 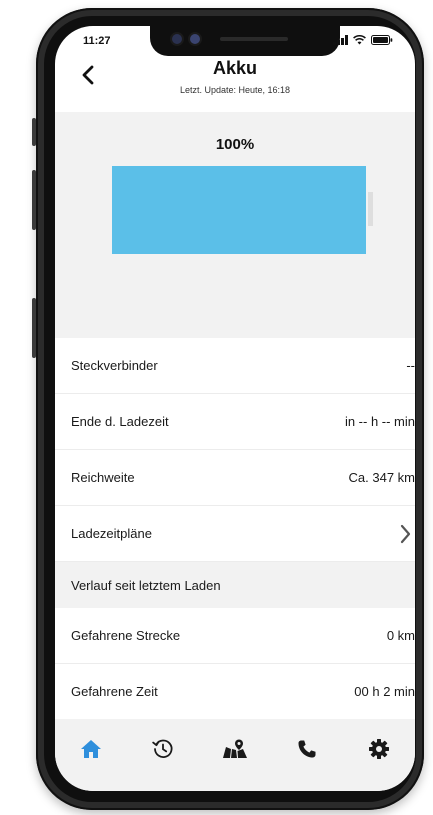 I want to click on settings-gear-icon, so click(x=379, y=751).